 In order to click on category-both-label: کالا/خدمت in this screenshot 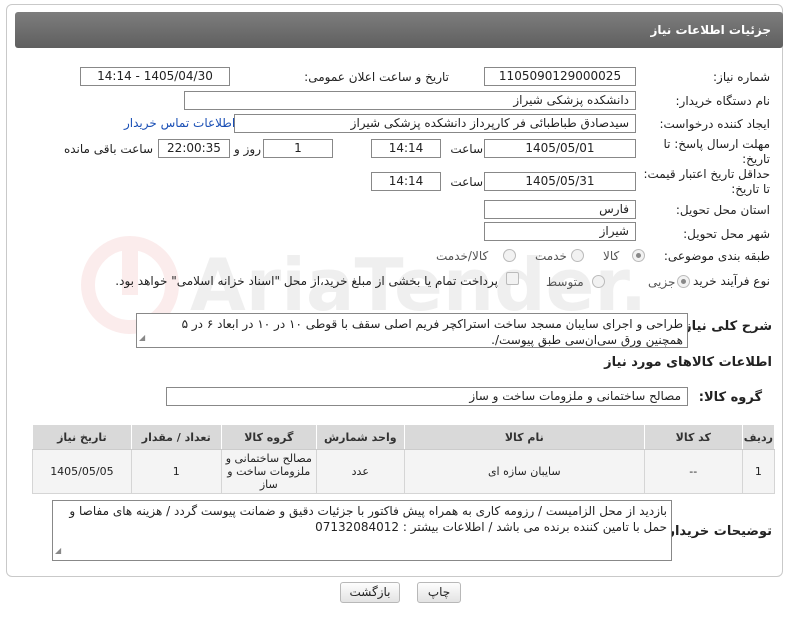, I will do `click(462, 256)`.